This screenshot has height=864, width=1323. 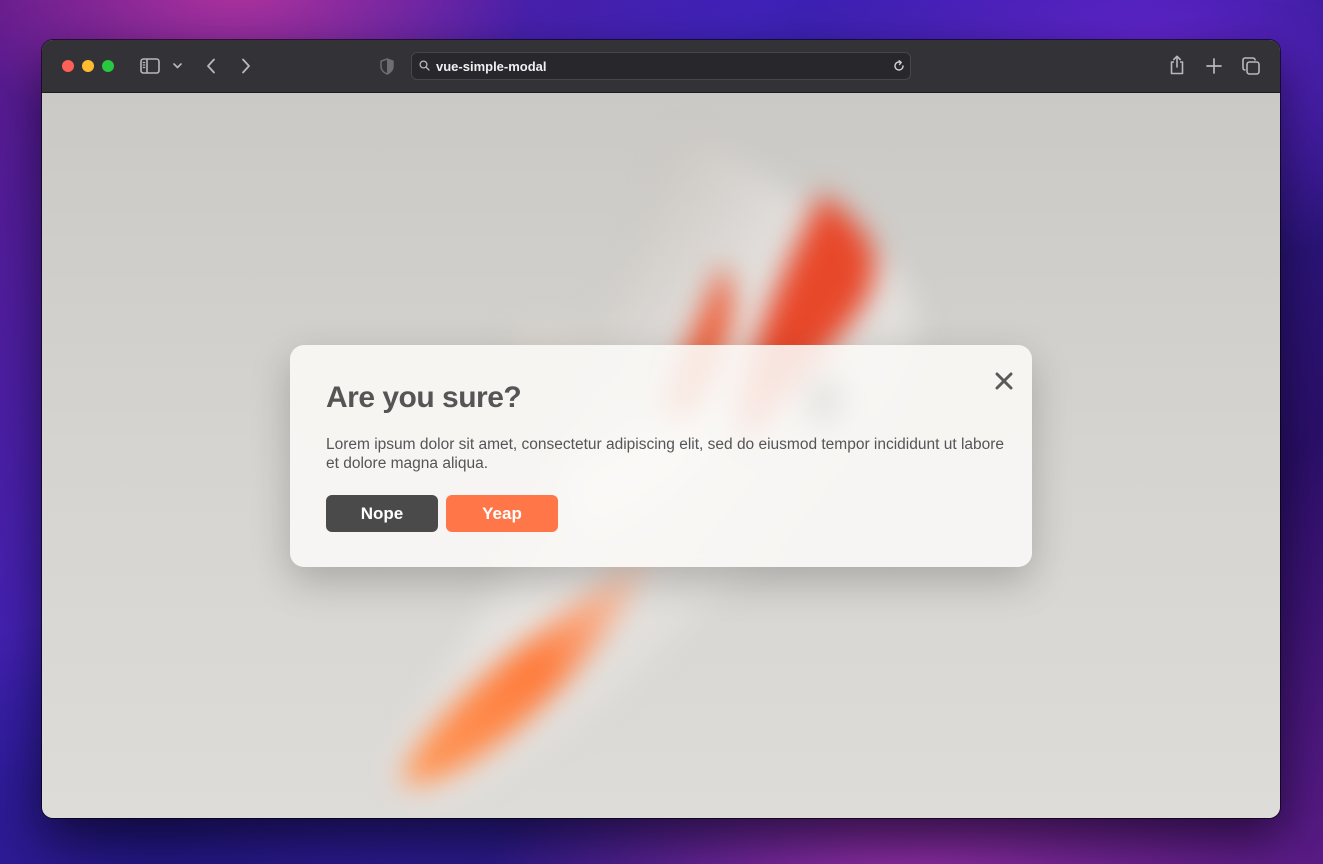 I want to click on window-close-button, so click(x=68, y=66).